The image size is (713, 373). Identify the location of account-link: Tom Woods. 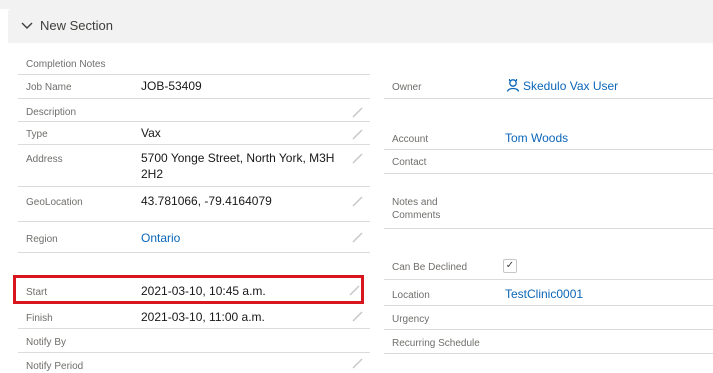
(536, 138).